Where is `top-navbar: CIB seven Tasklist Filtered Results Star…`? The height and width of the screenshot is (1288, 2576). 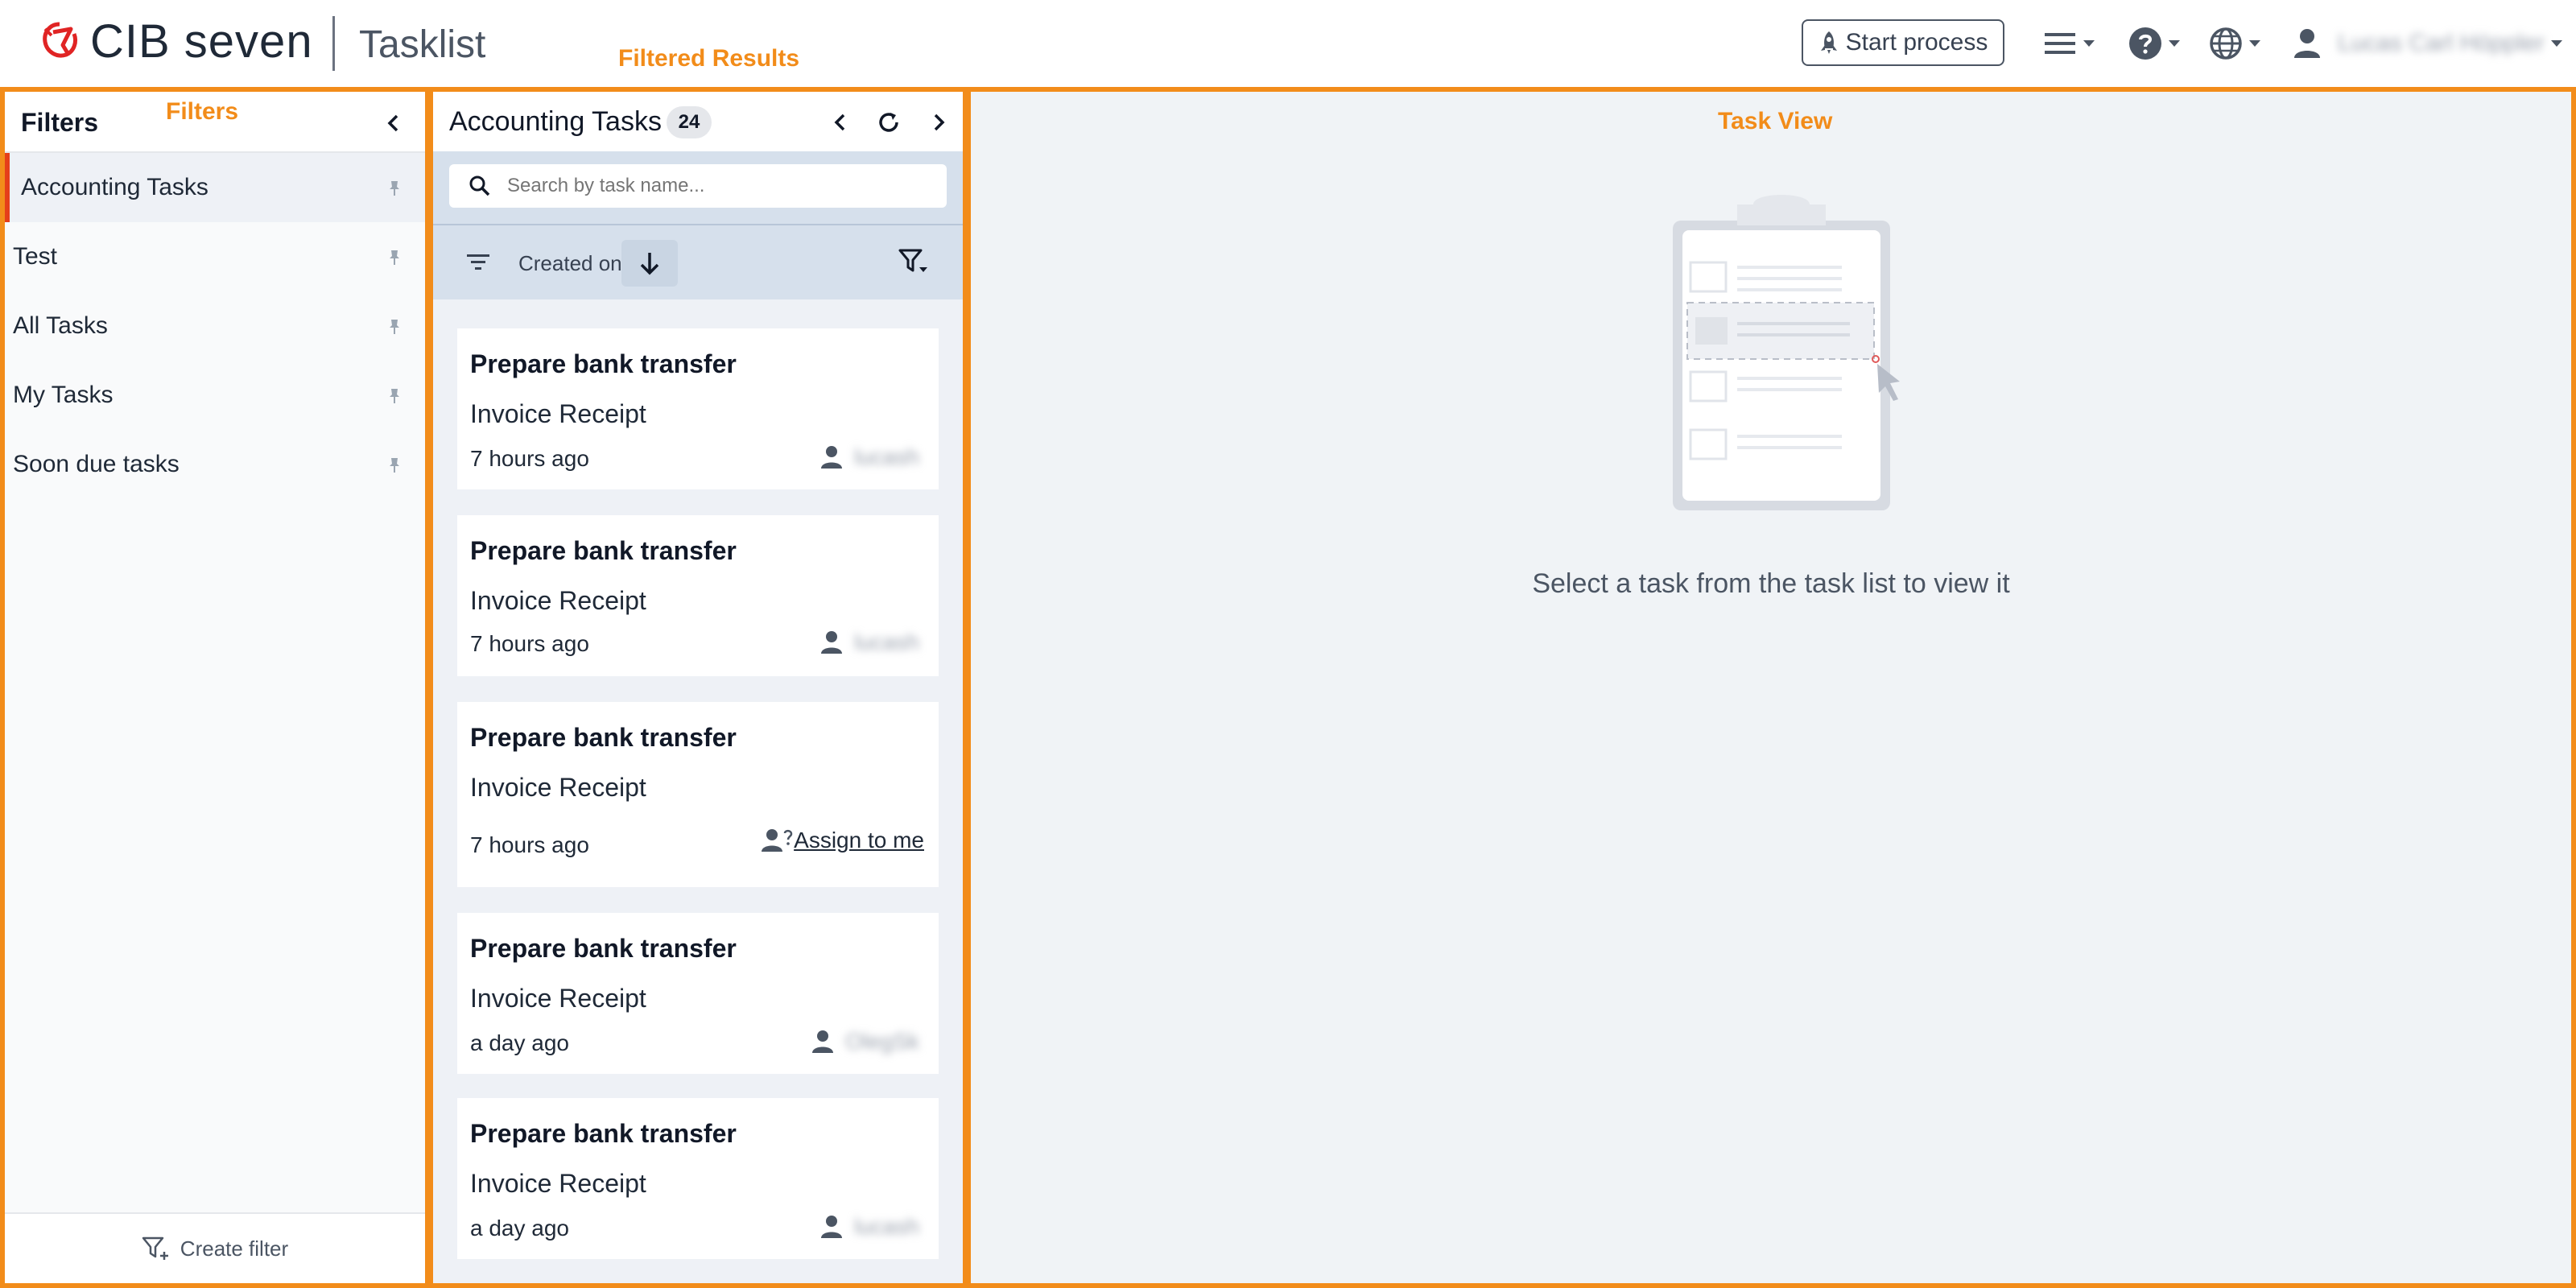 top-navbar: CIB seven Tasklist Filtered Results Star… is located at coordinates (1288, 43).